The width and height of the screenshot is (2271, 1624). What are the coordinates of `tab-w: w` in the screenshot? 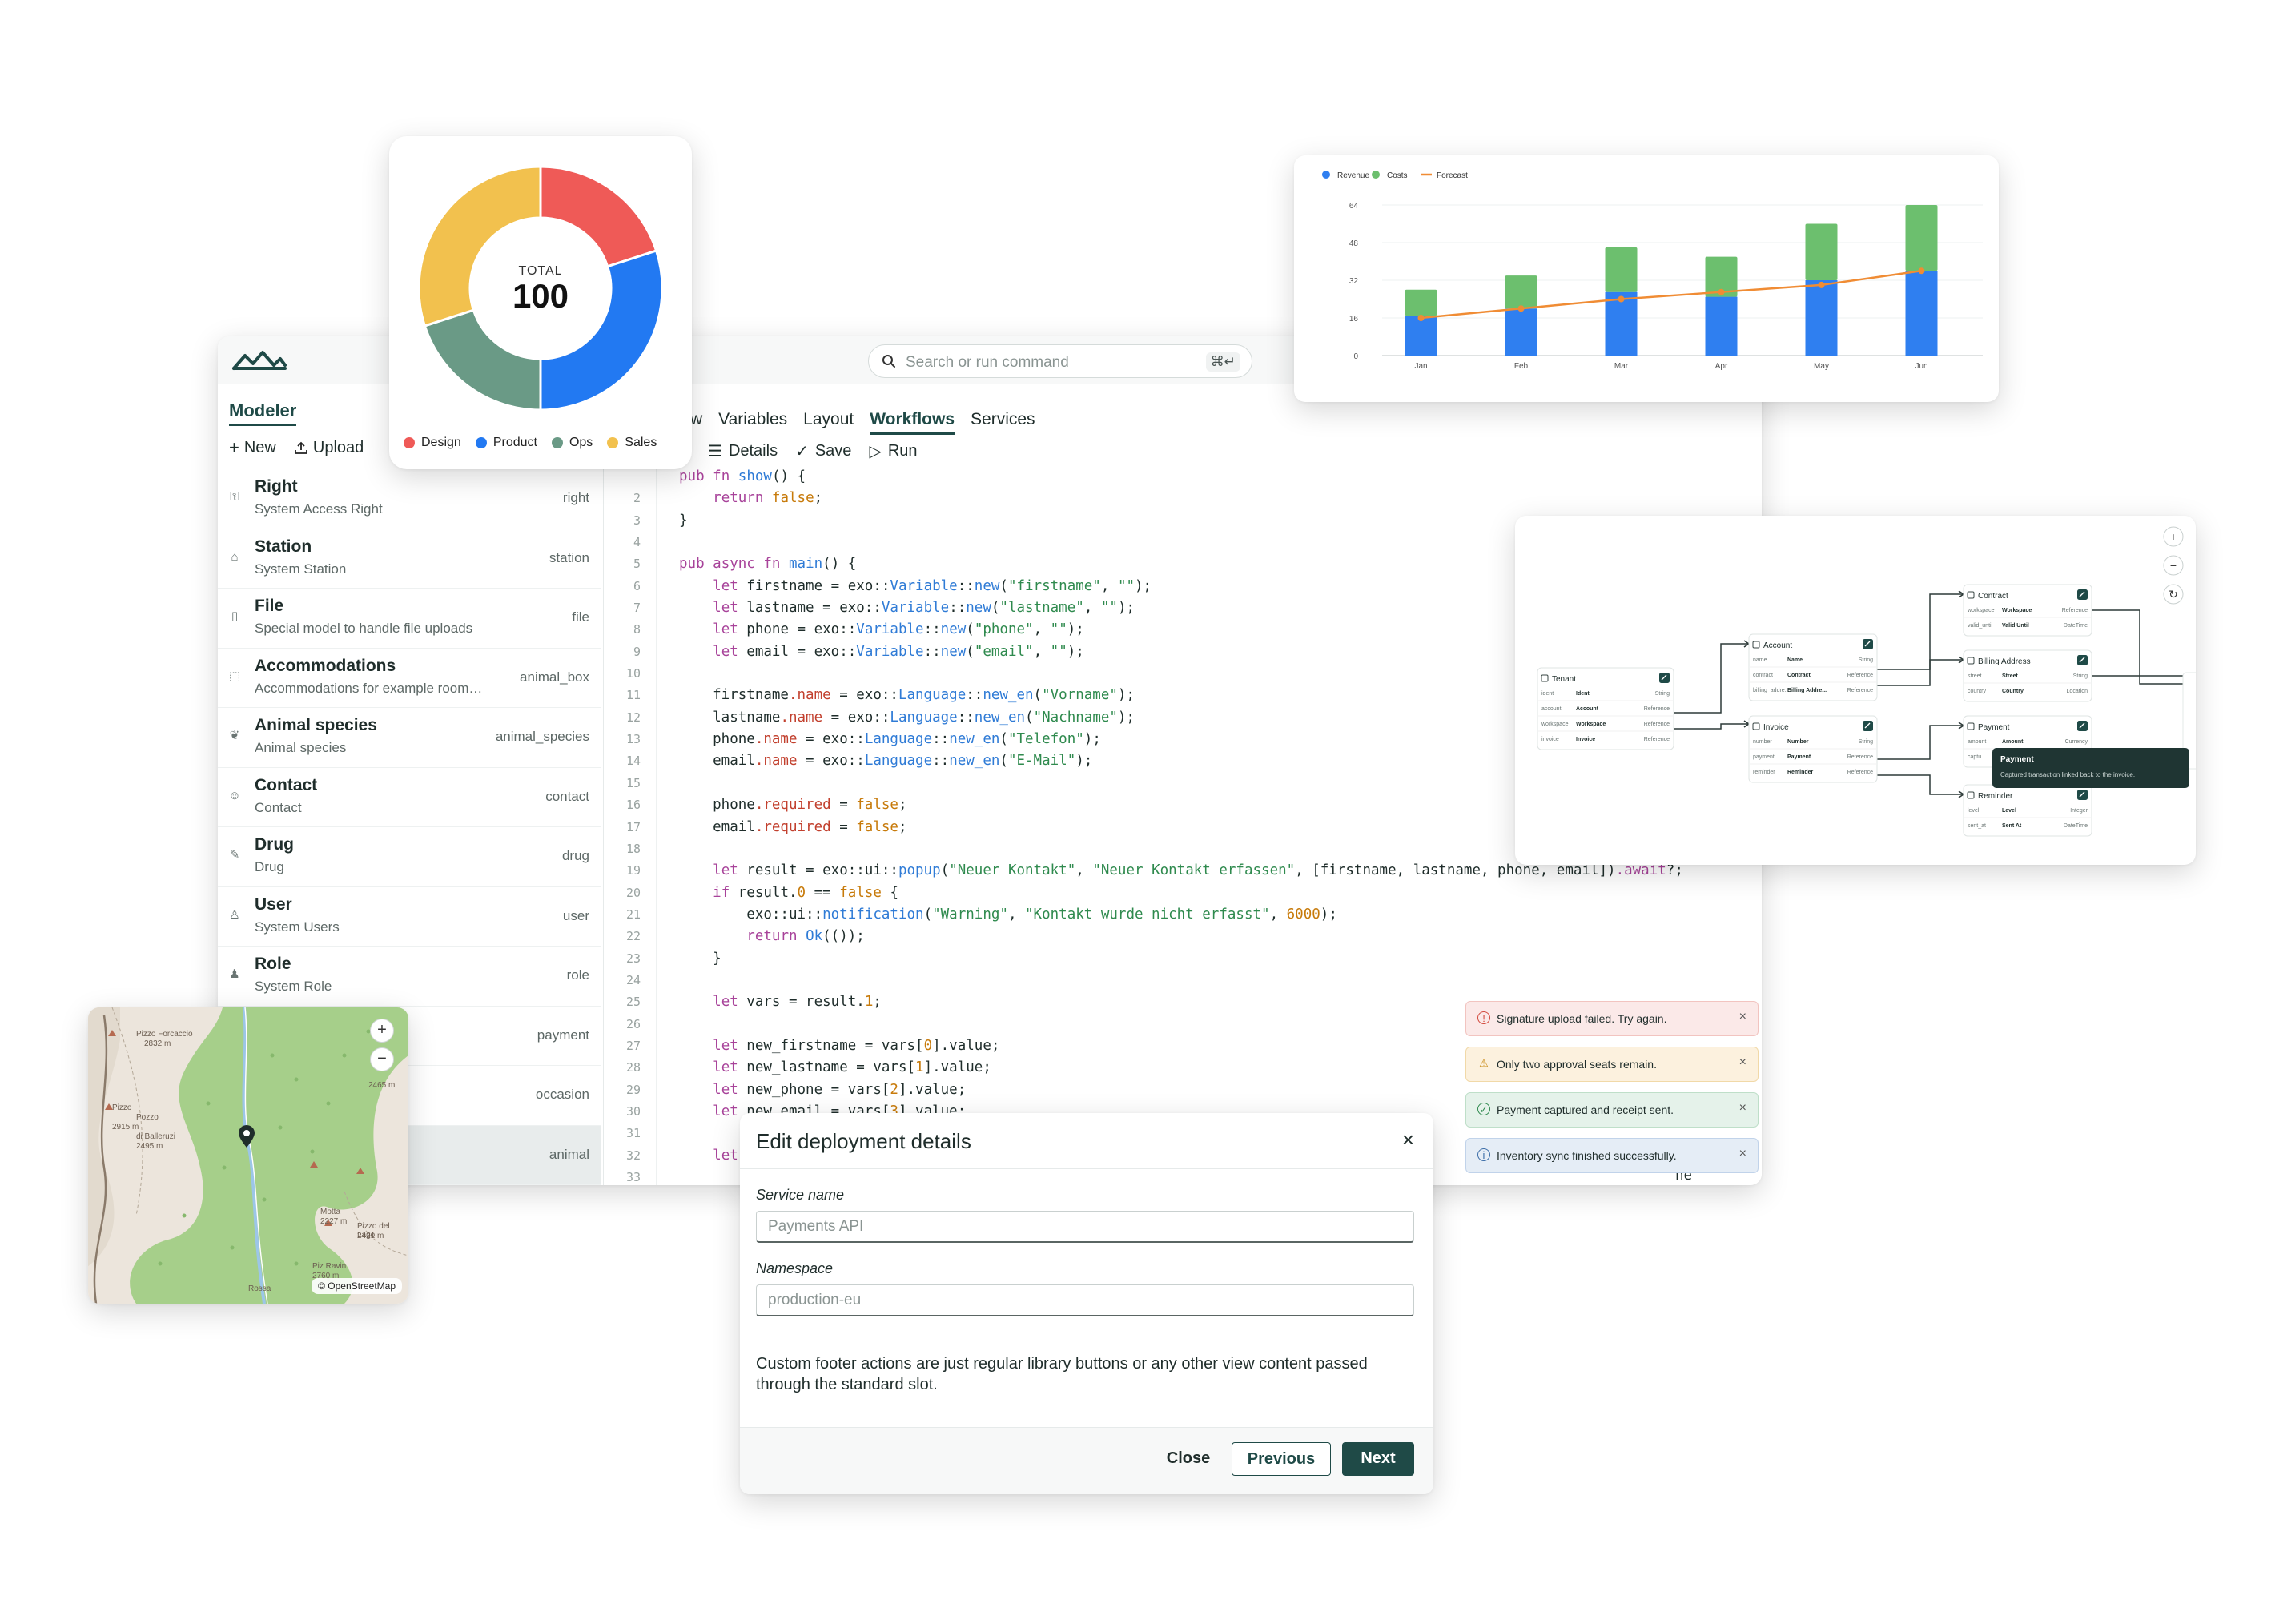 It's located at (696, 422).